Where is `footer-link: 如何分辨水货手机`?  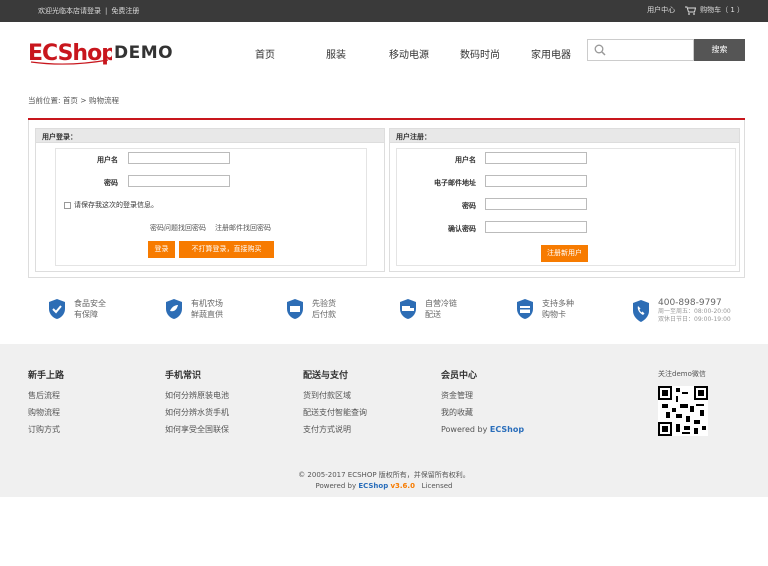 footer-link: 如何分辨水货手机 is located at coordinates (197, 412).